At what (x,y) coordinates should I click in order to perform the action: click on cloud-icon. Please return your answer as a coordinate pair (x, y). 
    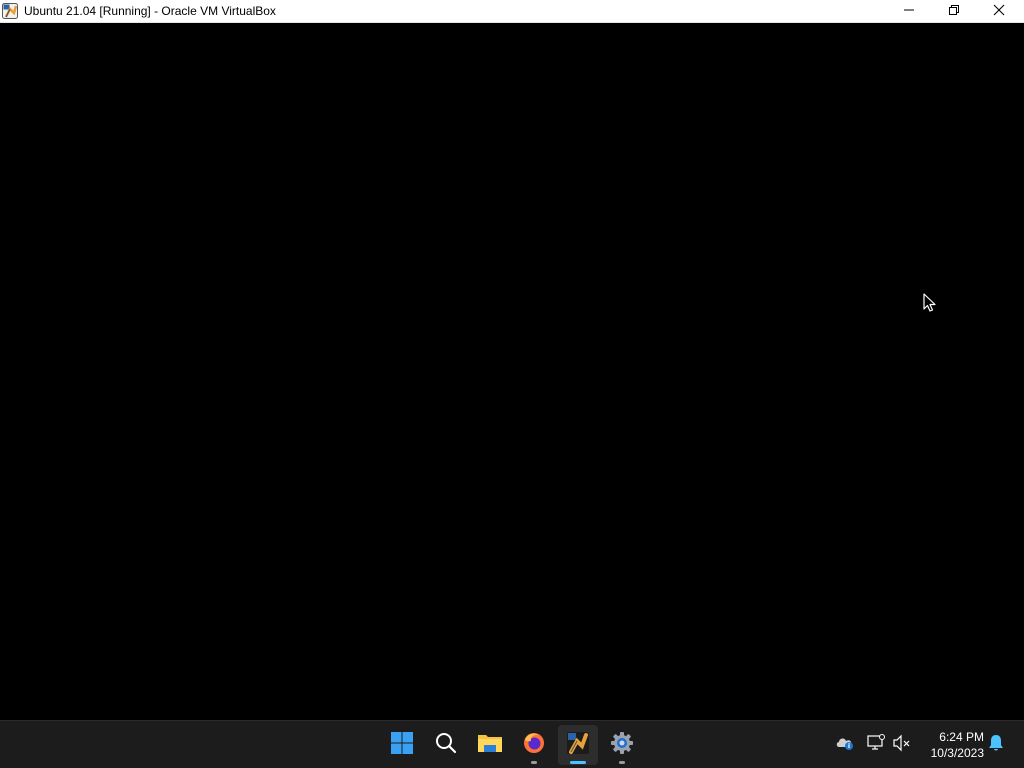
    Looking at the image, I should click on (845, 745).